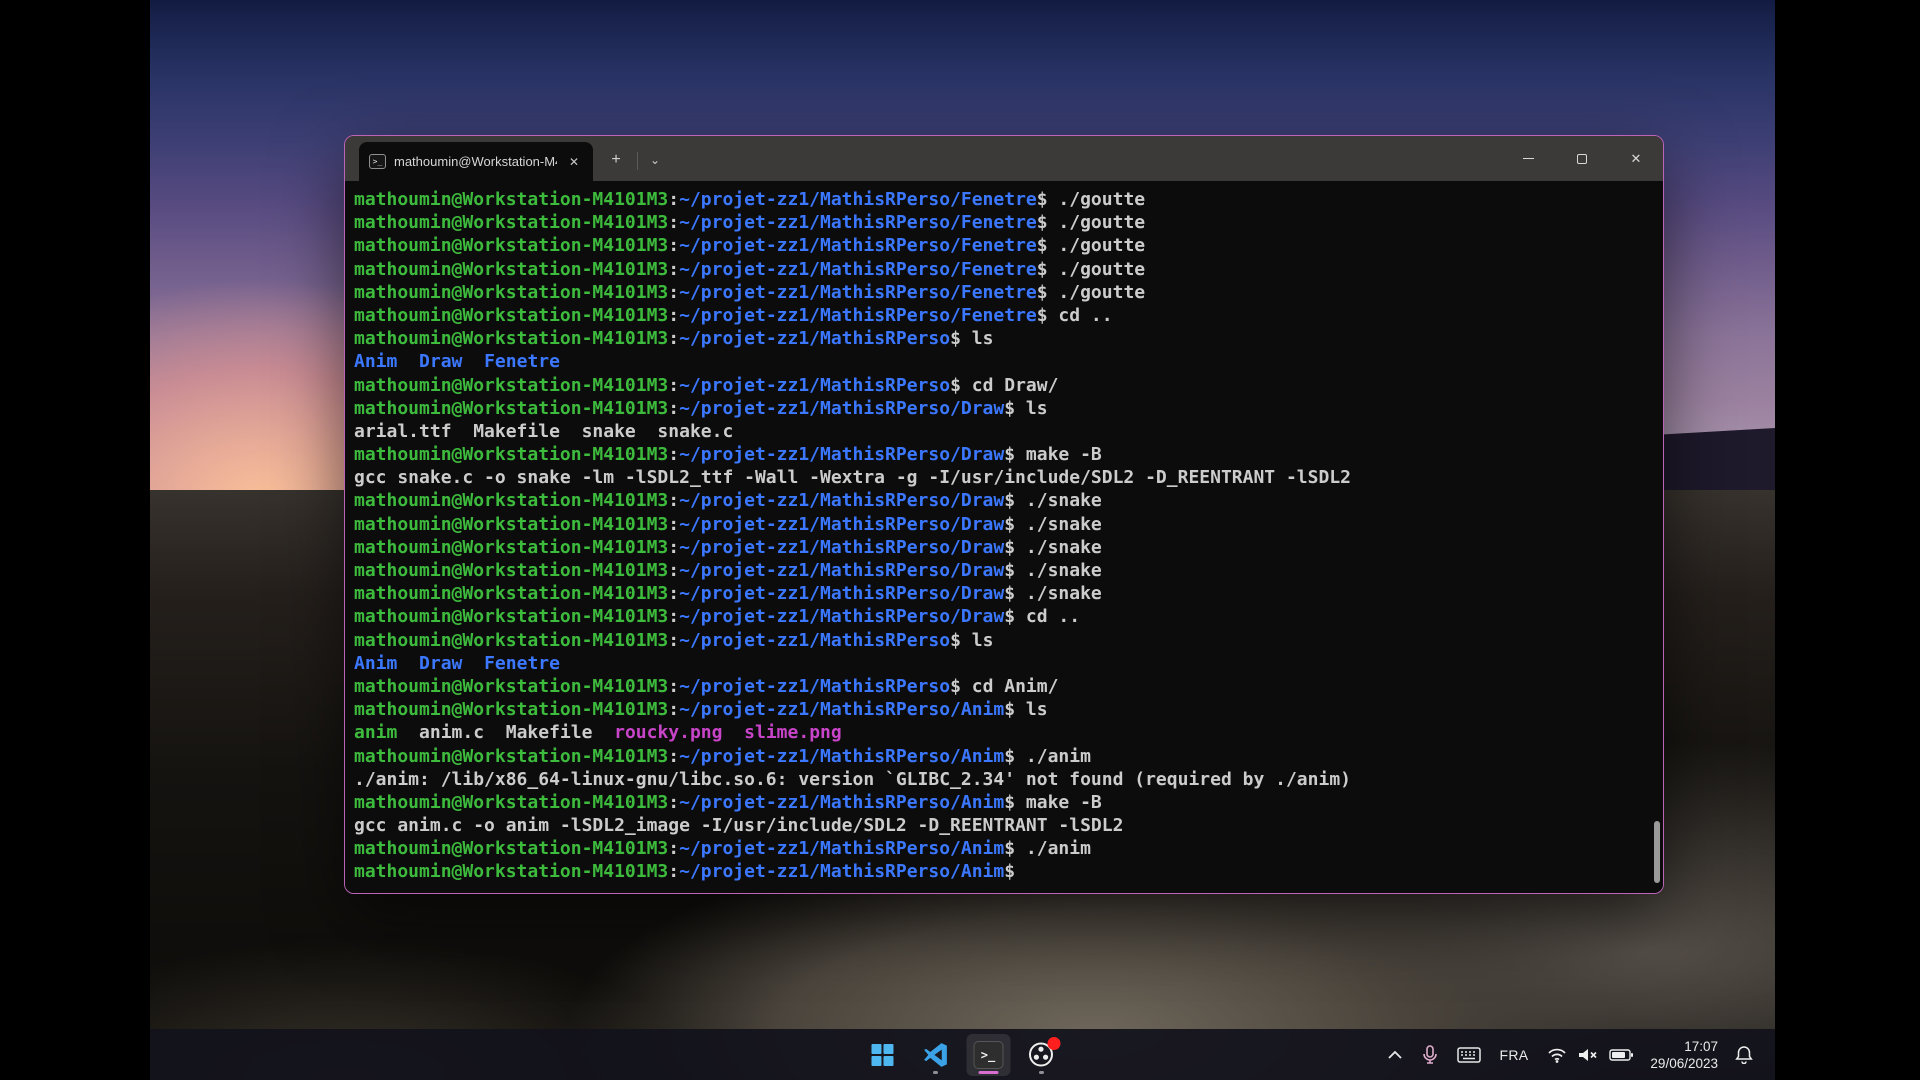 This screenshot has height=1080, width=1920. Describe the element at coordinates (972, 640) in the screenshot. I see `terminal-text-segment: $ ls` at that location.